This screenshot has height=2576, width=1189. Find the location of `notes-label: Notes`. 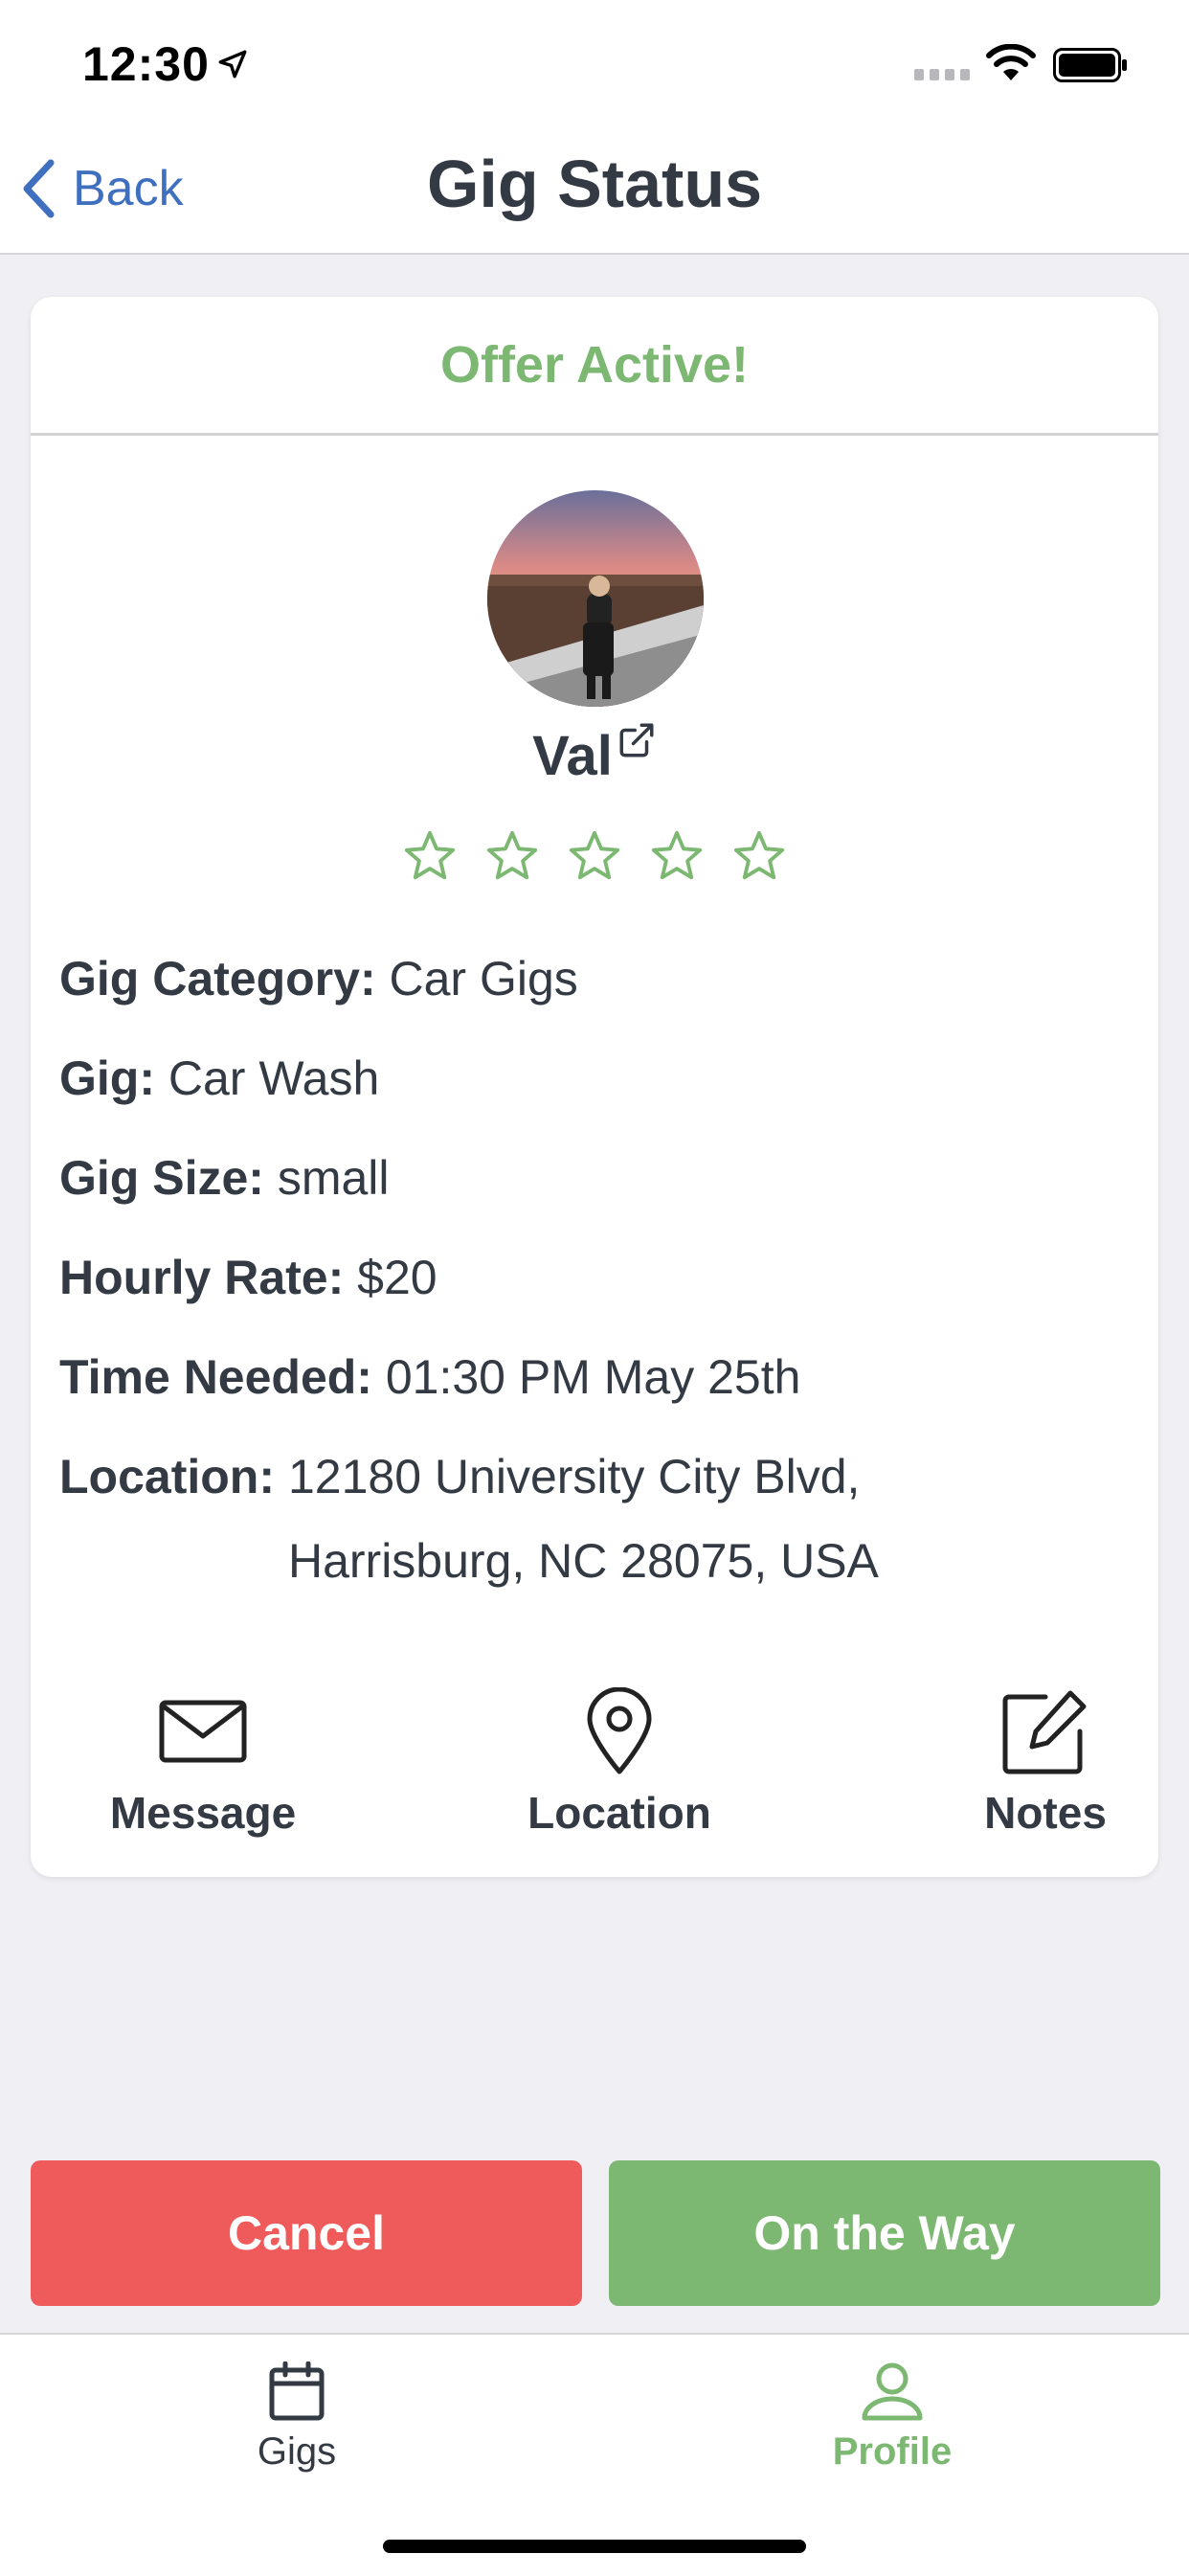

notes-label: Notes is located at coordinates (1045, 1813).